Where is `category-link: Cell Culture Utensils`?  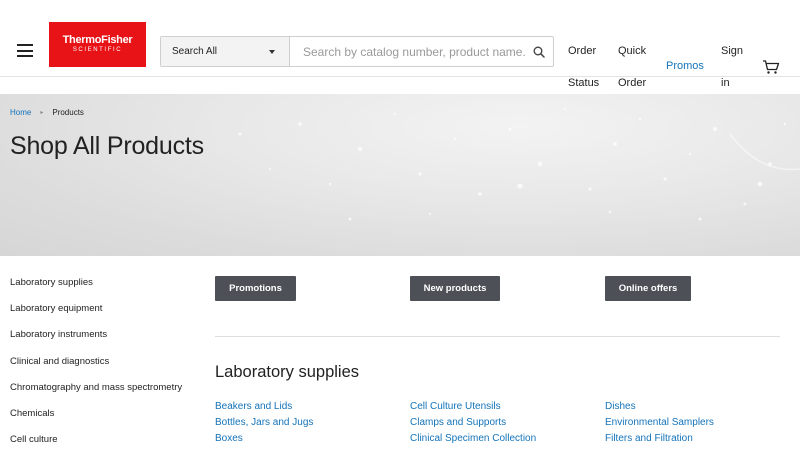
category-link: Cell Culture Utensils is located at coordinates (473, 408).